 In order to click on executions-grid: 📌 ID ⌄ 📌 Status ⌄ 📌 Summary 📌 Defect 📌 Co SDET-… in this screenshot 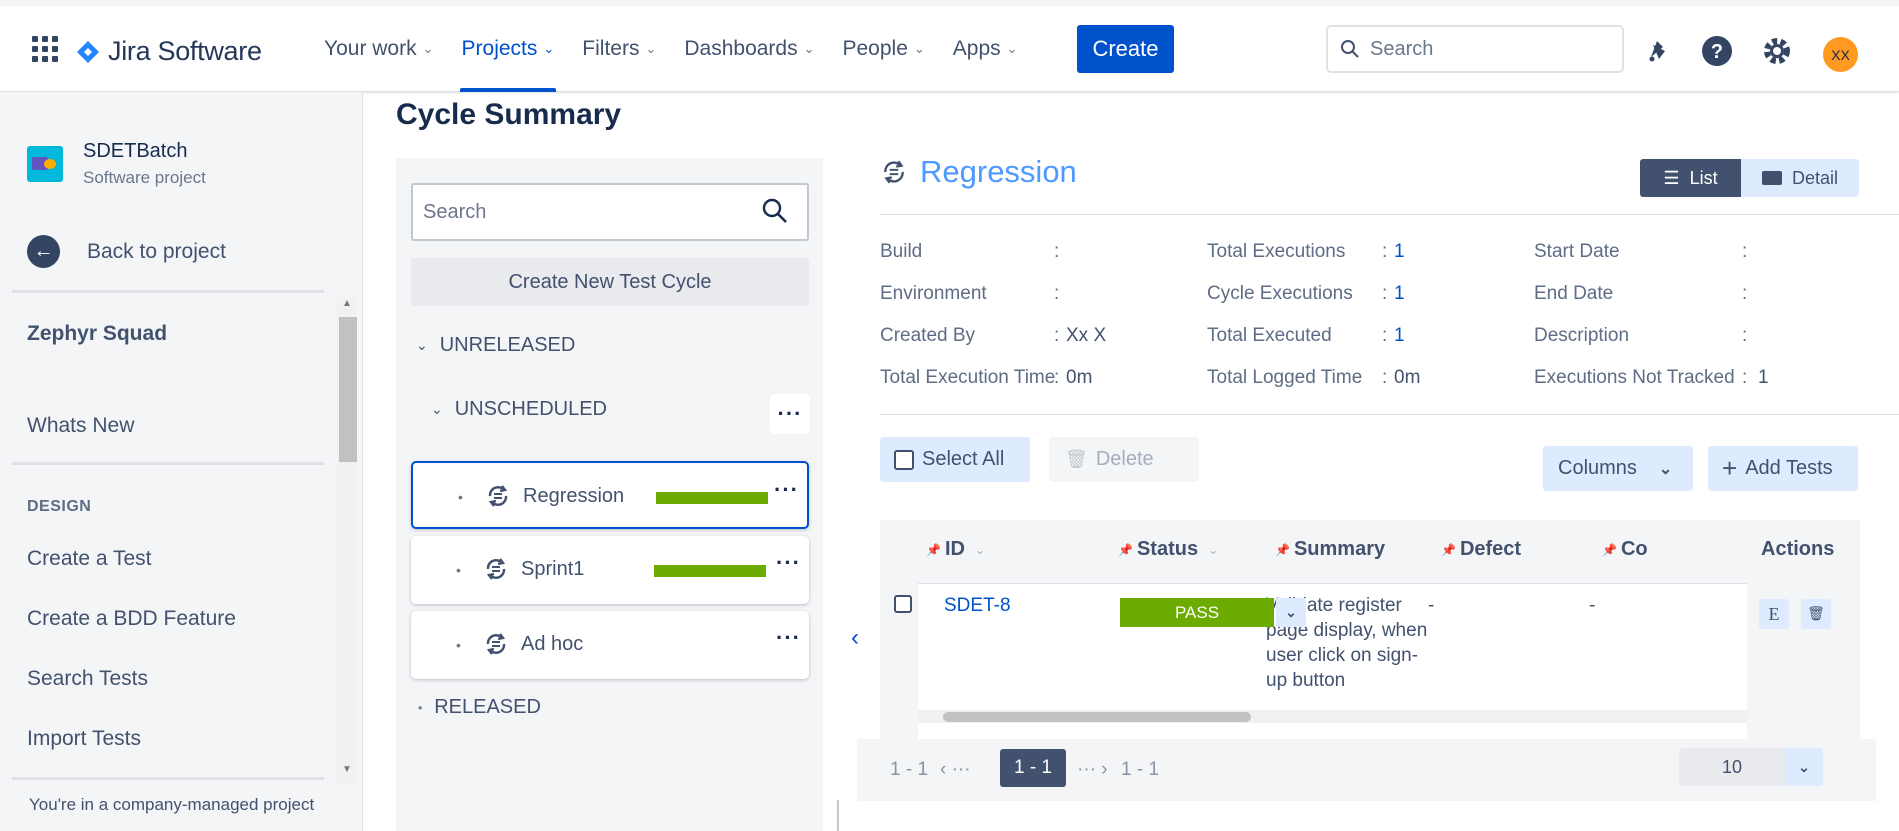, I will do `click(1370, 634)`.